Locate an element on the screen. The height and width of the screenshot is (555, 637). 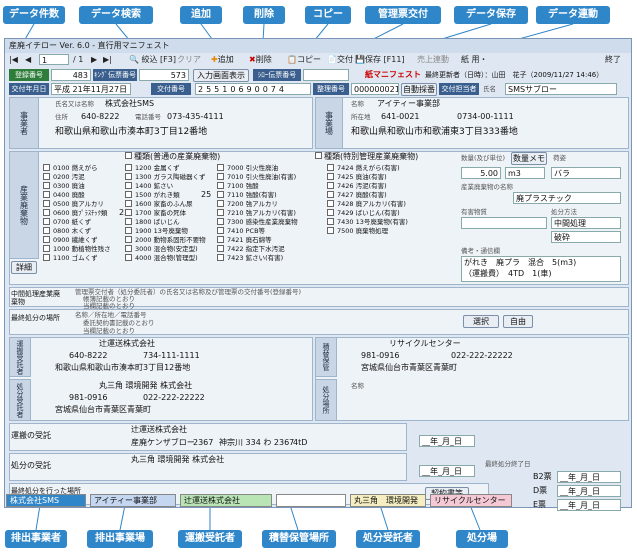
auto-number-button: 自動採番 is located at coordinates (419, 89).